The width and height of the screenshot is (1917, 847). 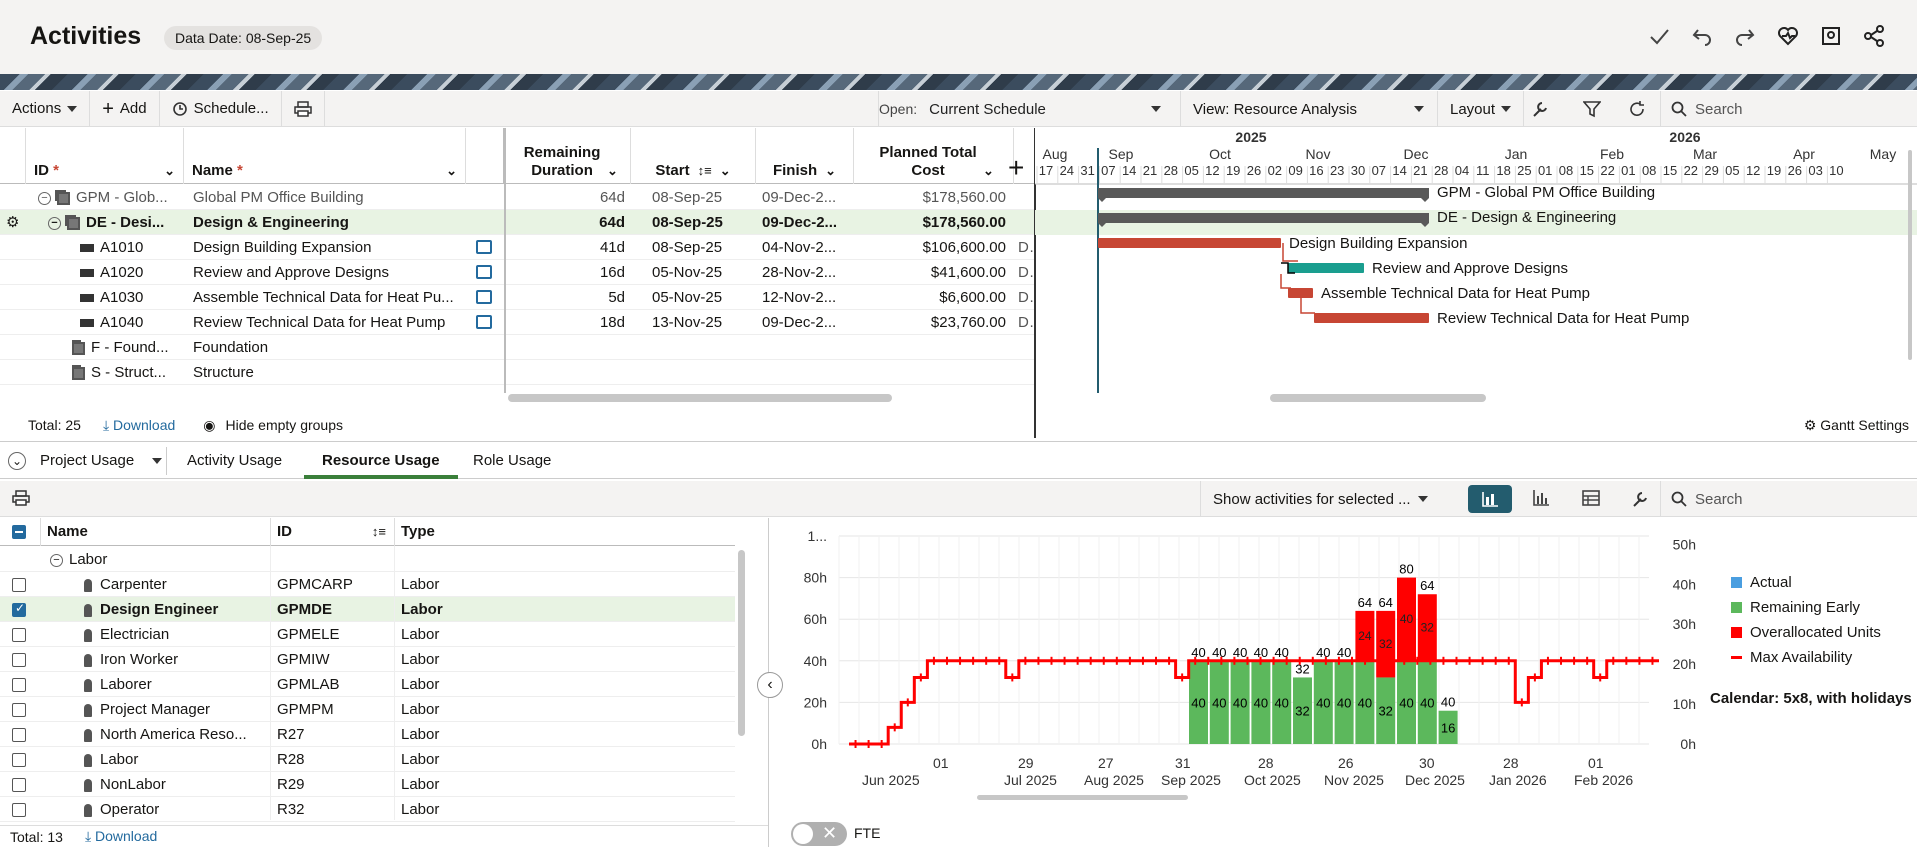 What do you see at coordinates (367, 809) in the screenshot?
I see `resource-row: Operator R32 Labor` at bounding box center [367, 809].